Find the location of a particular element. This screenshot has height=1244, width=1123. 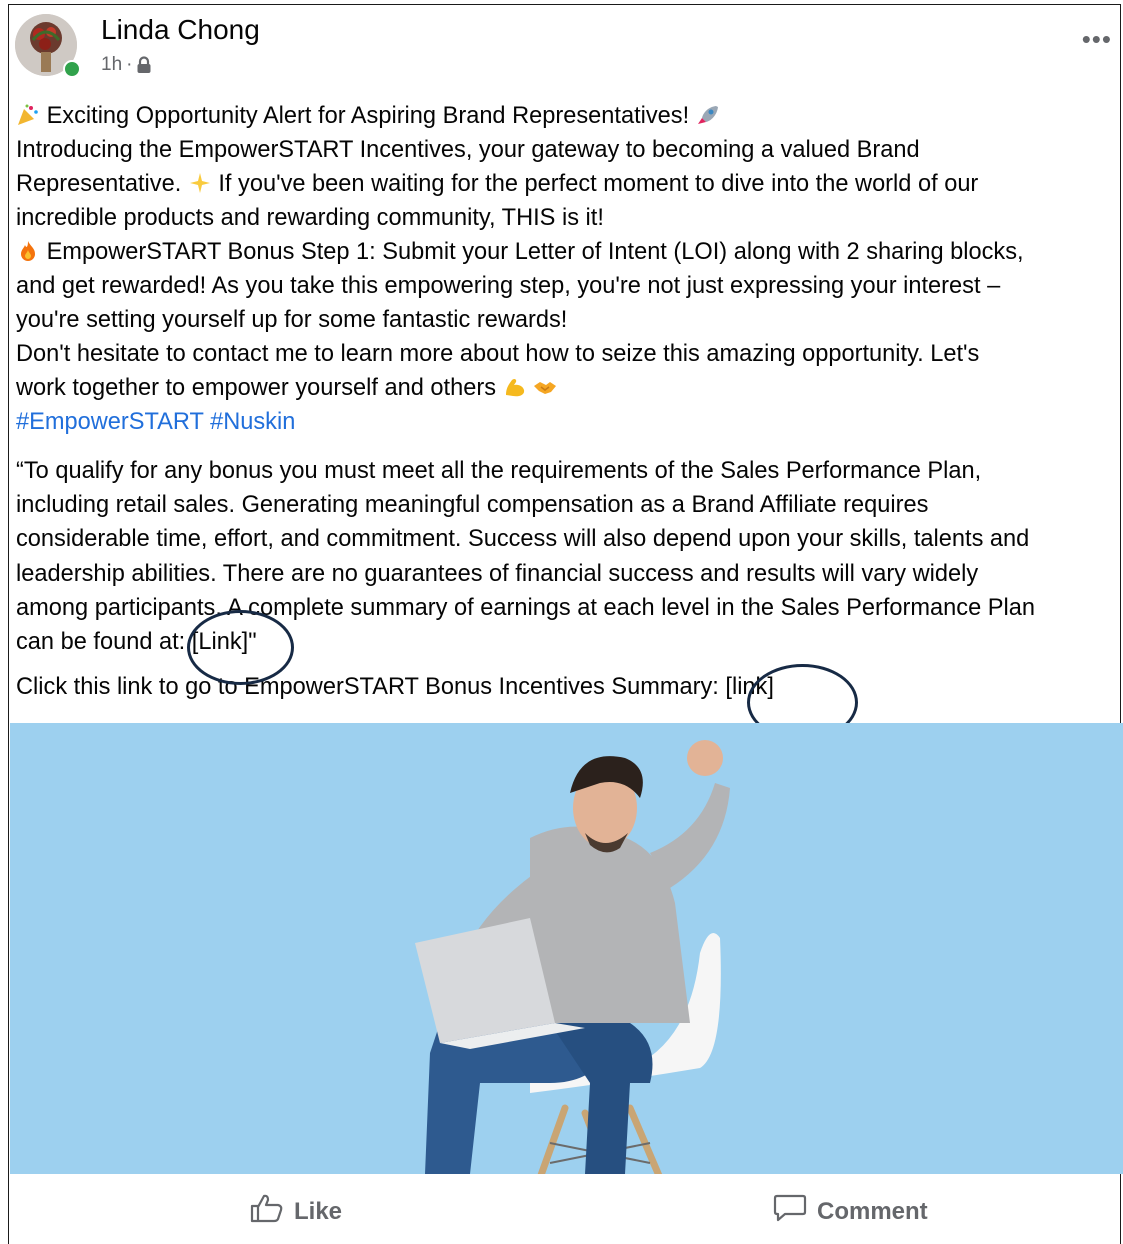

bonus-summary-link: [link] is located at coordinates (749, 687).